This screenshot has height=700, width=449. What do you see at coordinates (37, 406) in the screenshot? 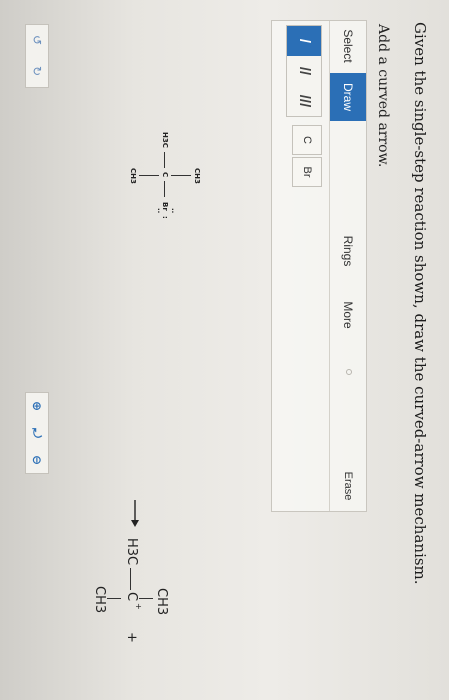
I see `zoom-in-icon: ⊕` at bounding box center [37, 406].